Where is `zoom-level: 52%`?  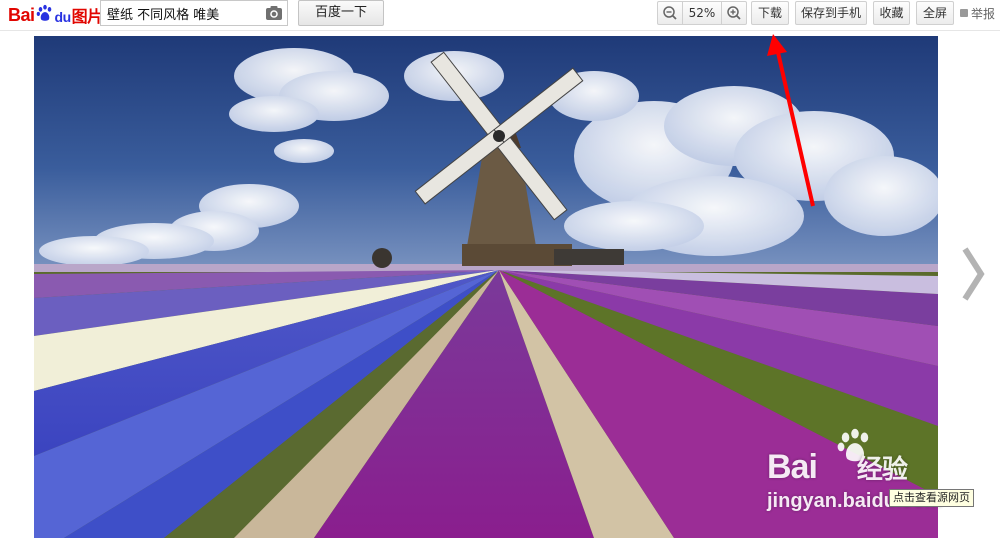
zoom-level: 52% is located at coordinates (702, 13).